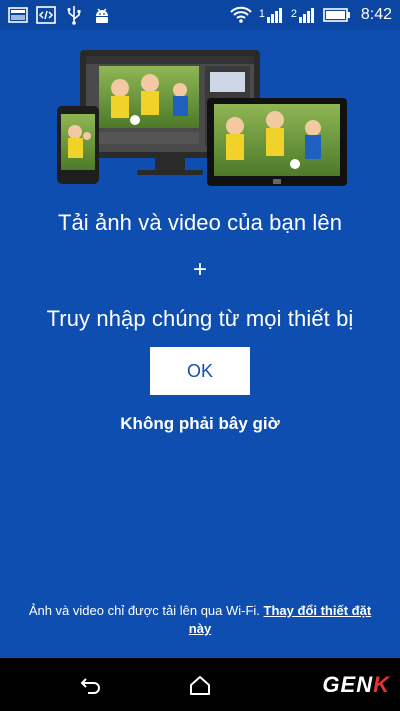 The image size is (400, 711). I want to click on notification-icons, so click(60, 15).